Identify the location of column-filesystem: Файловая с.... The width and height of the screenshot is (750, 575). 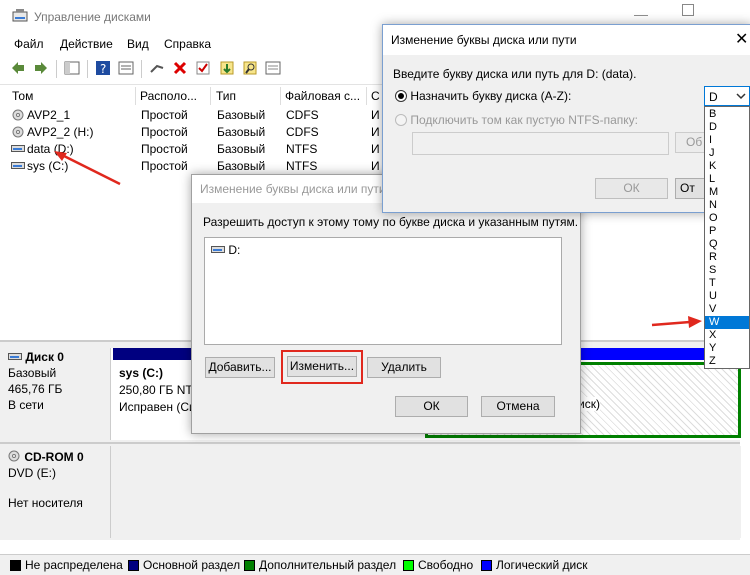
(324, 96).